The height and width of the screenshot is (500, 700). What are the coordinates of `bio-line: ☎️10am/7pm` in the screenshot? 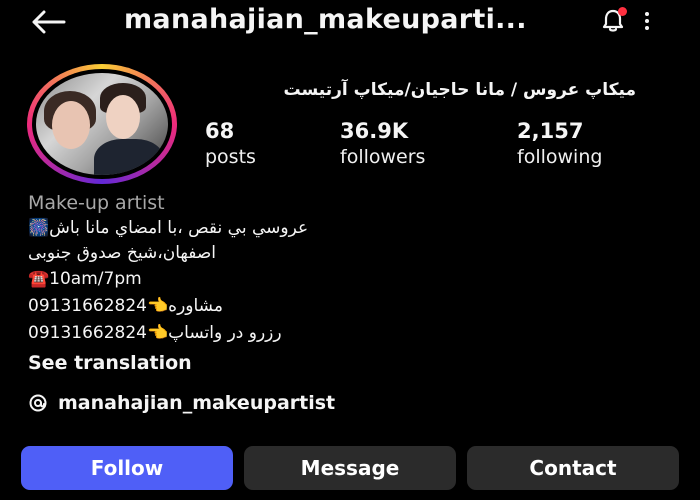 It's located at (85, 279).